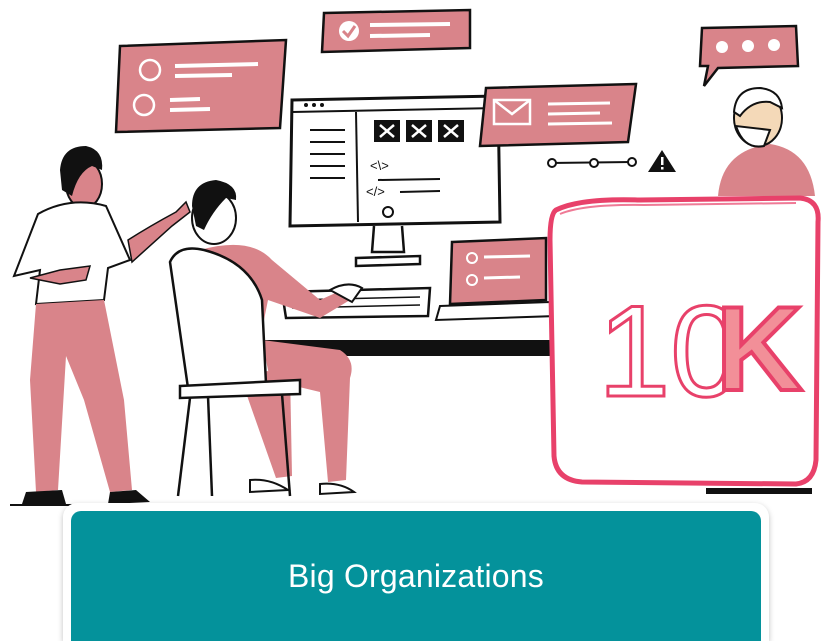 The width and height of the screenshot is (827, 641). What do you see at coordinates (749, 55) in the screenshot?
I see `chat-dots-icon` at bounding box center [749, 55].